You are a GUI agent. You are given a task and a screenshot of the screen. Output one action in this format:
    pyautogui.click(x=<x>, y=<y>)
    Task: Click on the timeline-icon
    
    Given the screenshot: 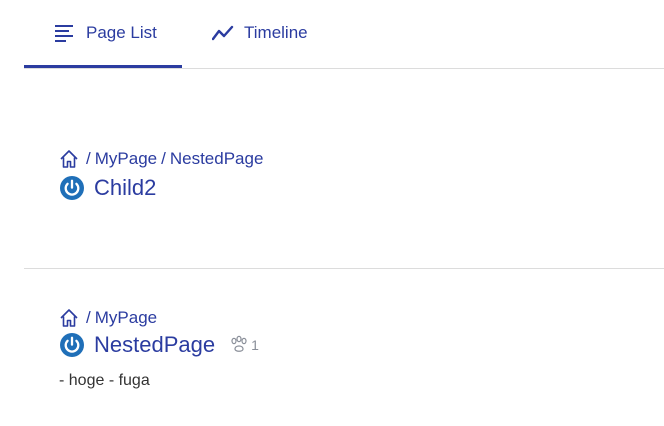 What is the action you would take?
    pyautogui.click(x=223, y=33)
    